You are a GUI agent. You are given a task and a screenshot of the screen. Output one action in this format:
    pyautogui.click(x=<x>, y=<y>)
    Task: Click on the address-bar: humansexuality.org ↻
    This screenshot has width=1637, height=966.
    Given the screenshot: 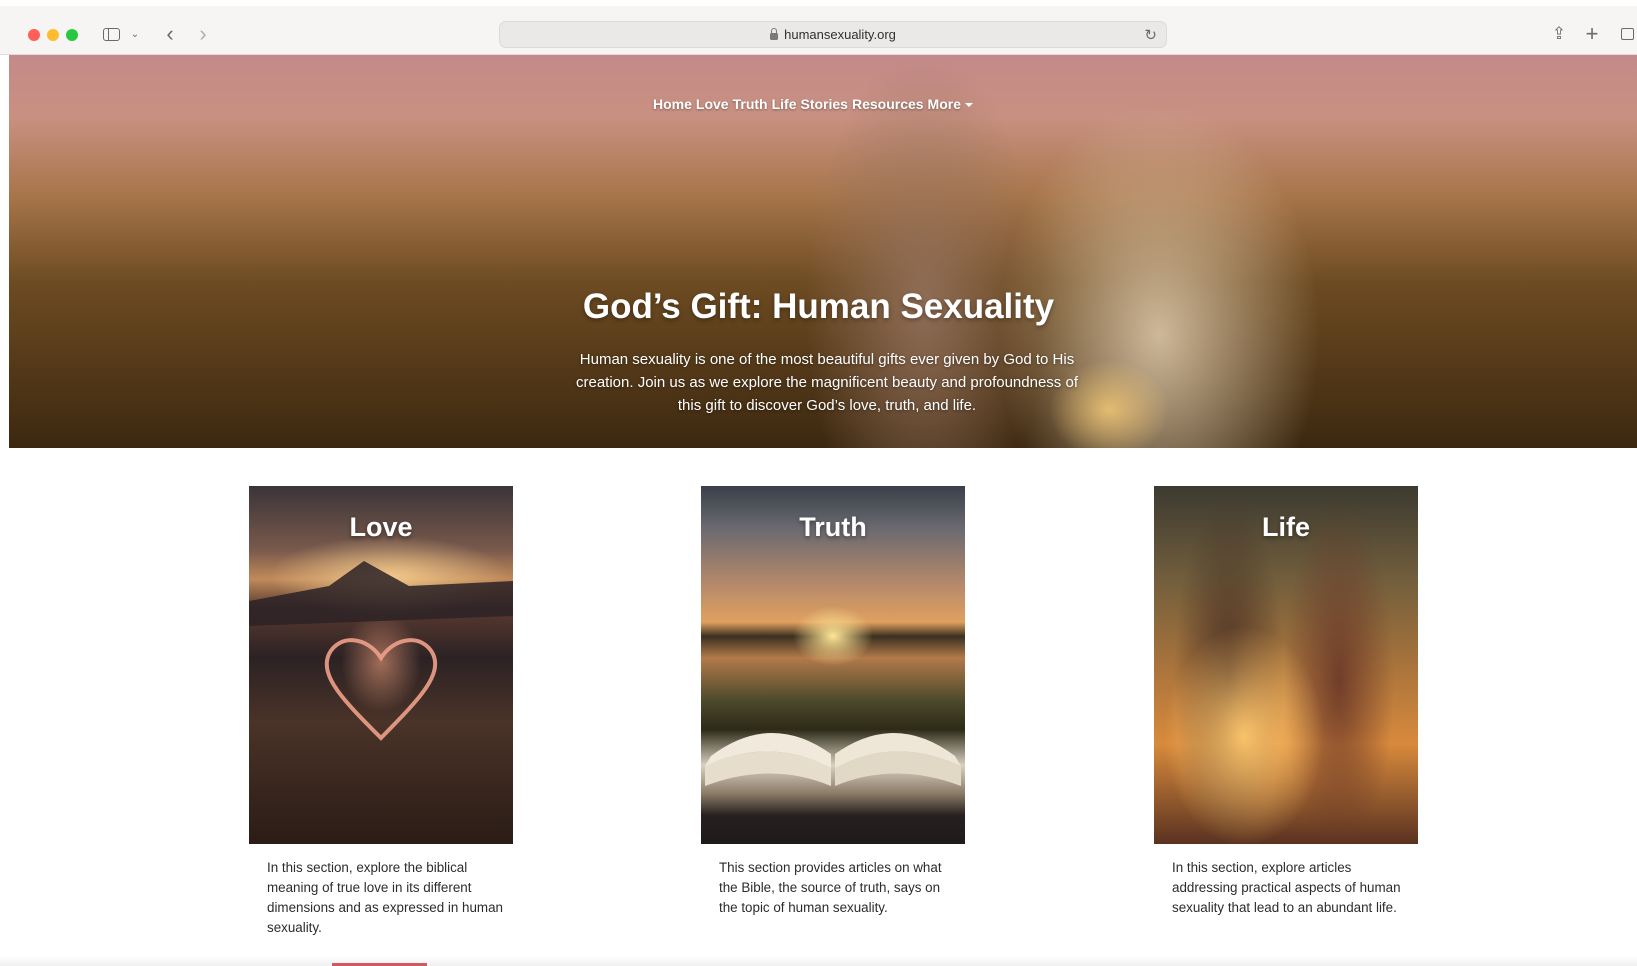 What is the action you would take?
    pyautogui.click(x=833, y=34)
    